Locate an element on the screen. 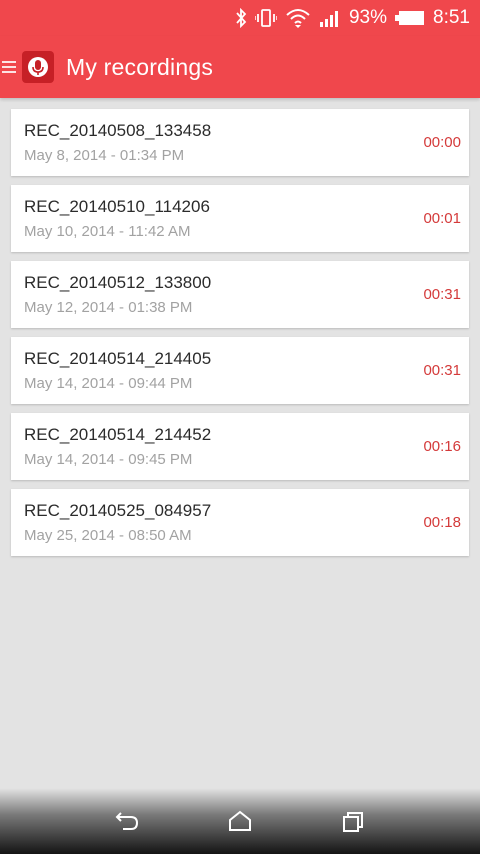  bluetooth-icon is located at coordinates (241, 18).